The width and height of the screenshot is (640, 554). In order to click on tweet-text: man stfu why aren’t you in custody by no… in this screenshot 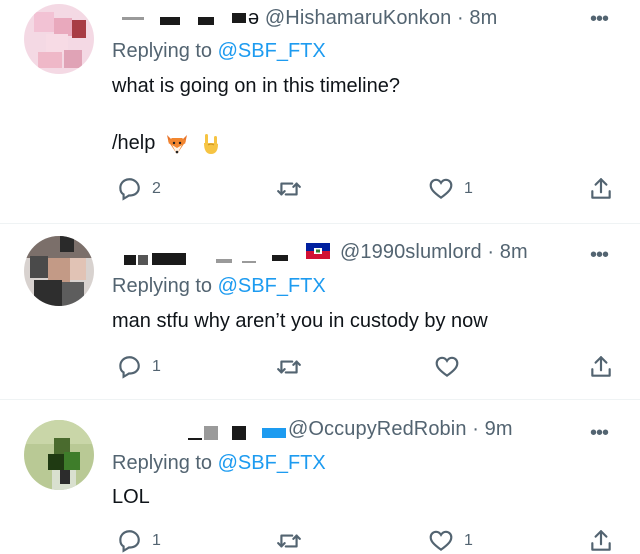, I will do `click(300, 321)`.